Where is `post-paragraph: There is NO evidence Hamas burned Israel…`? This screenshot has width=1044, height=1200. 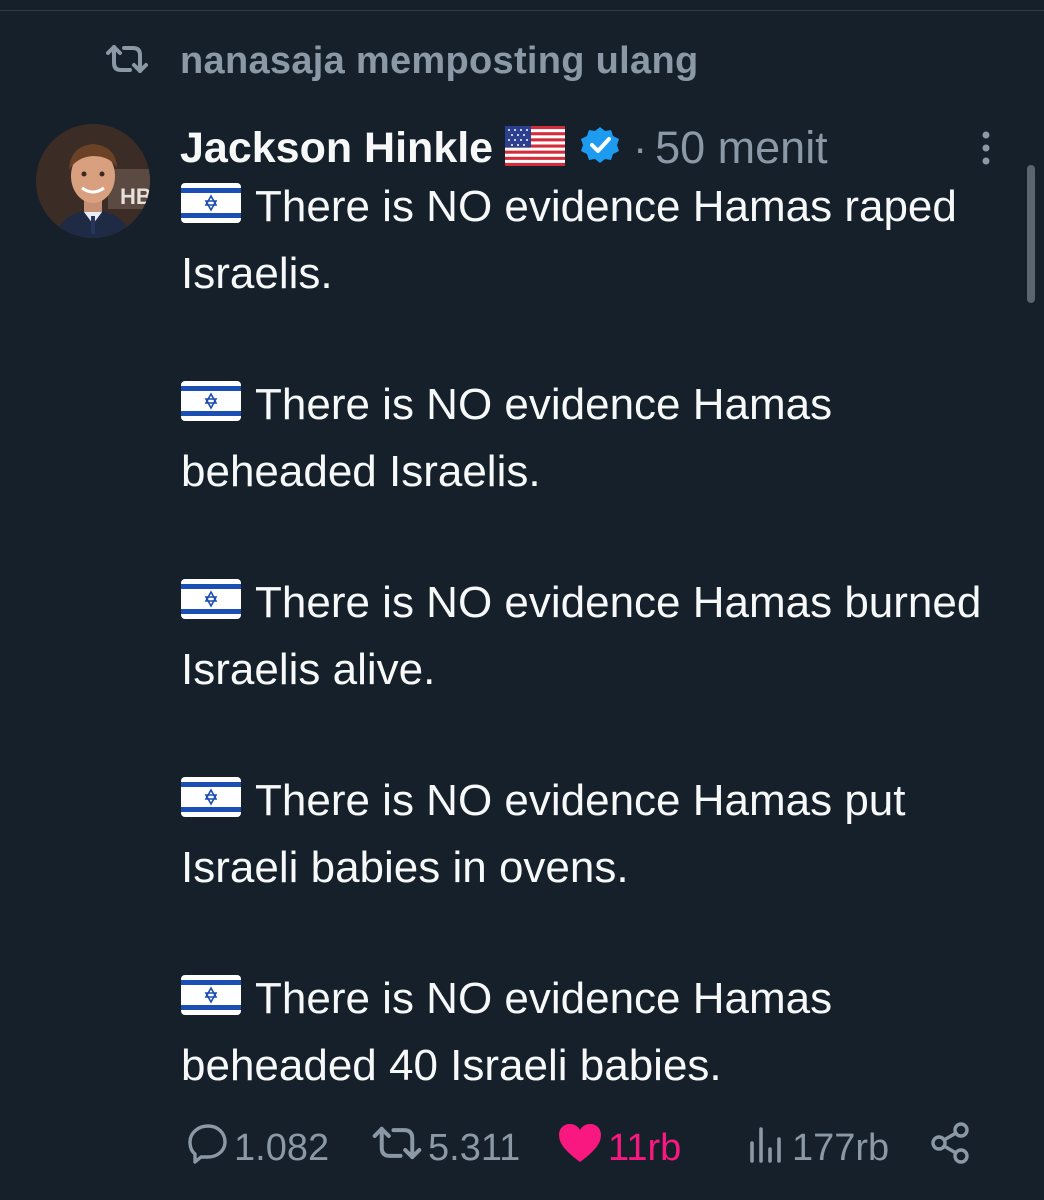
post-paragraph: There is NO evidence Hamas burned Israel… is located at coordinates (601, 636).